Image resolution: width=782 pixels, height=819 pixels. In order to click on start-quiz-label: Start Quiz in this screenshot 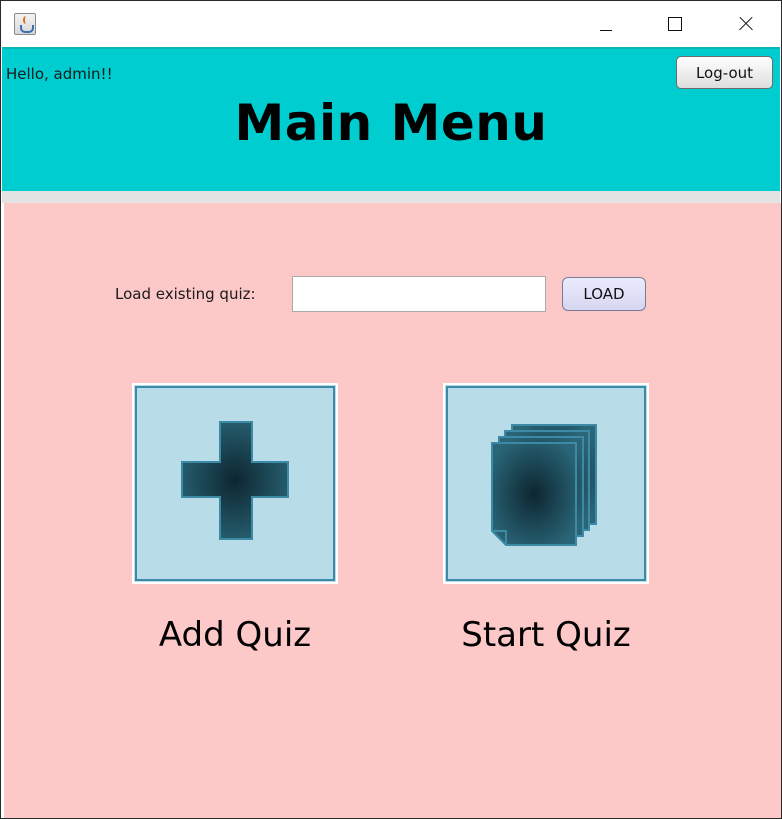, I will do `click(546, 635)`.